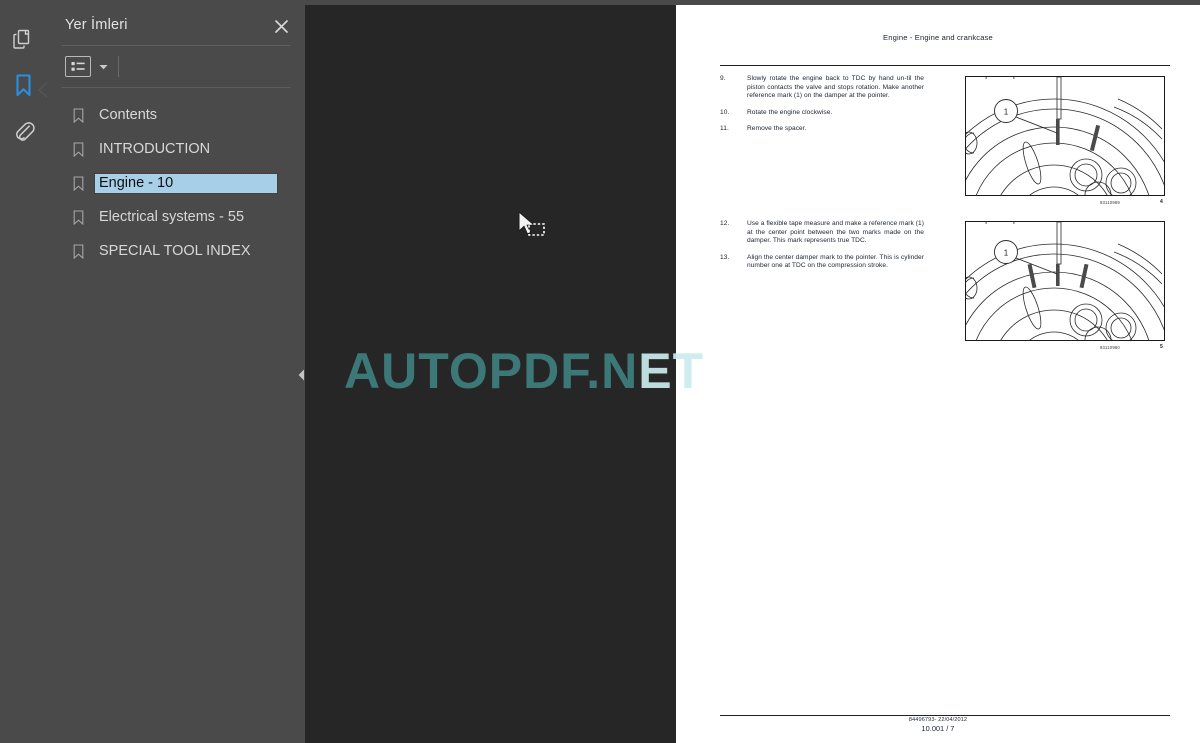 This screenshot has width=1200, height=743. Describe the element at coordinates (1110, 347) in the screenshot. I see `figure-caption-code: 93110960` at that location.